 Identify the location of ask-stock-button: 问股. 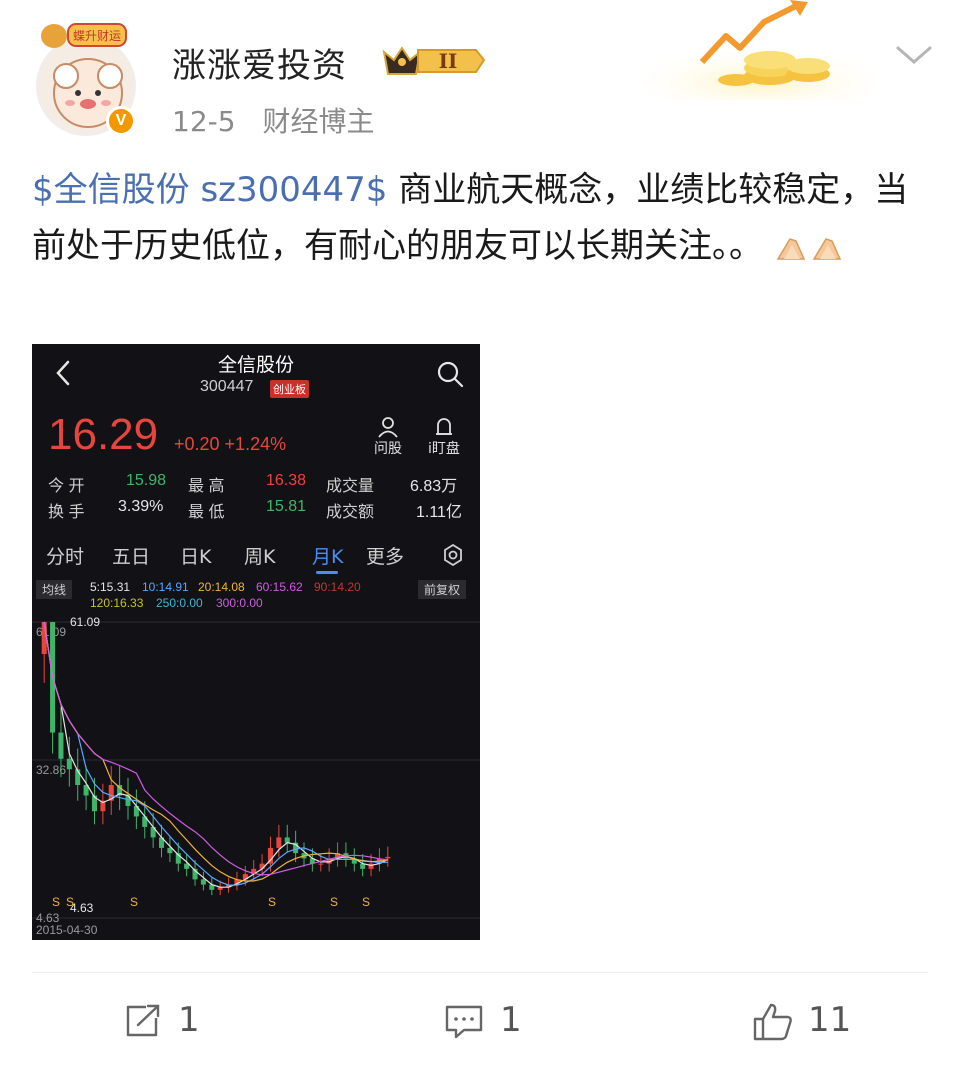
(388, 437).